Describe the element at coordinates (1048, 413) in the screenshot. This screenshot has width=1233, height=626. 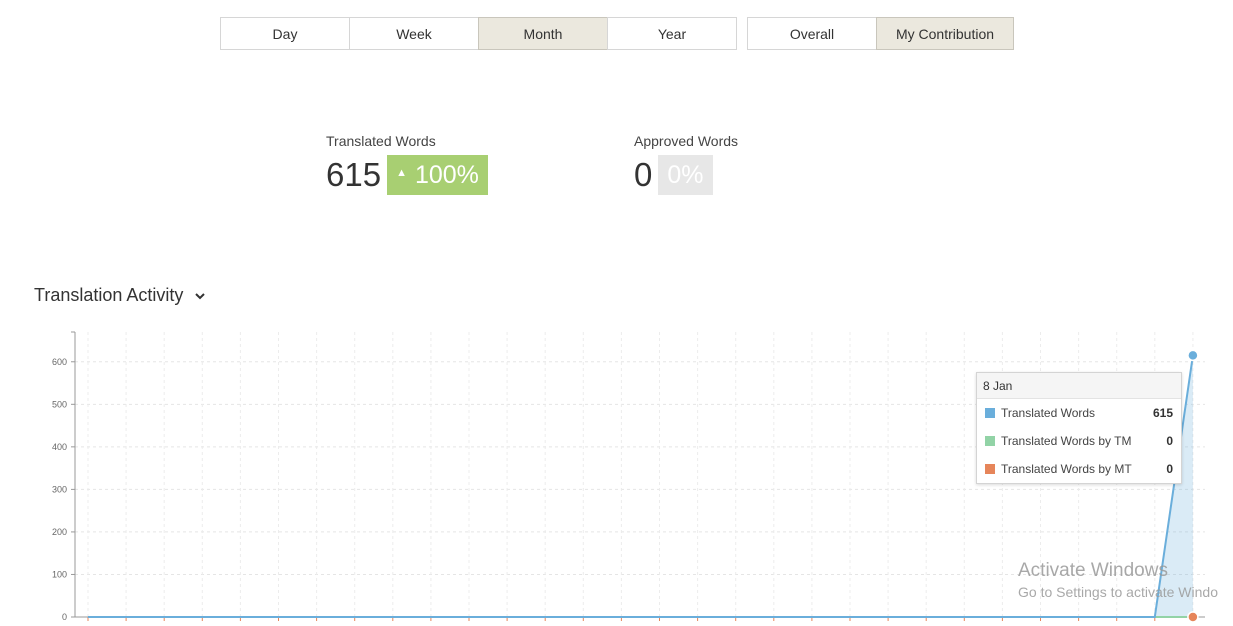
I see `tooltip-row-label: Translated Words` at that location.